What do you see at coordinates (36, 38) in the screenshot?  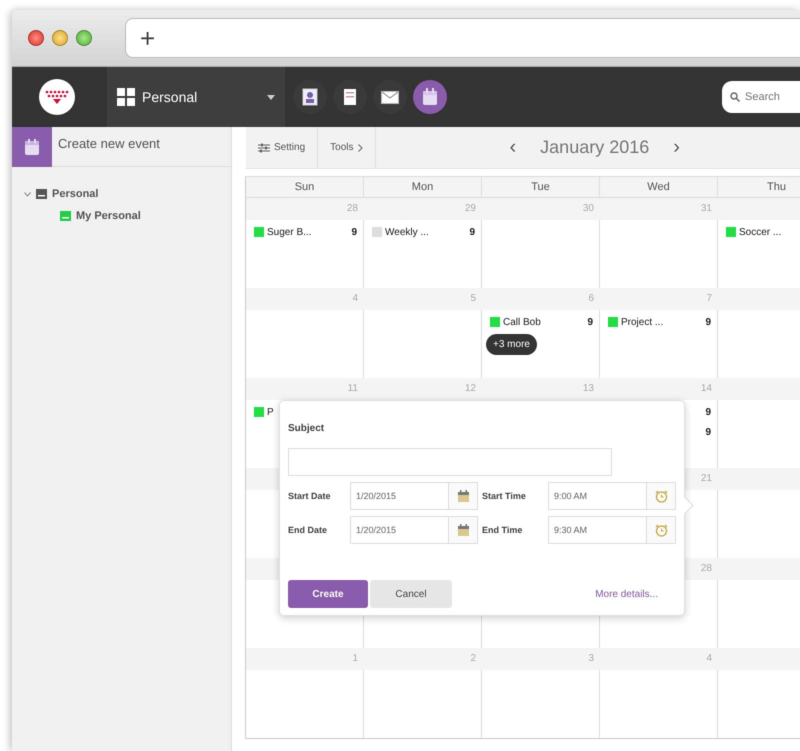 I see `close-button` at bounding box center [36, 38].